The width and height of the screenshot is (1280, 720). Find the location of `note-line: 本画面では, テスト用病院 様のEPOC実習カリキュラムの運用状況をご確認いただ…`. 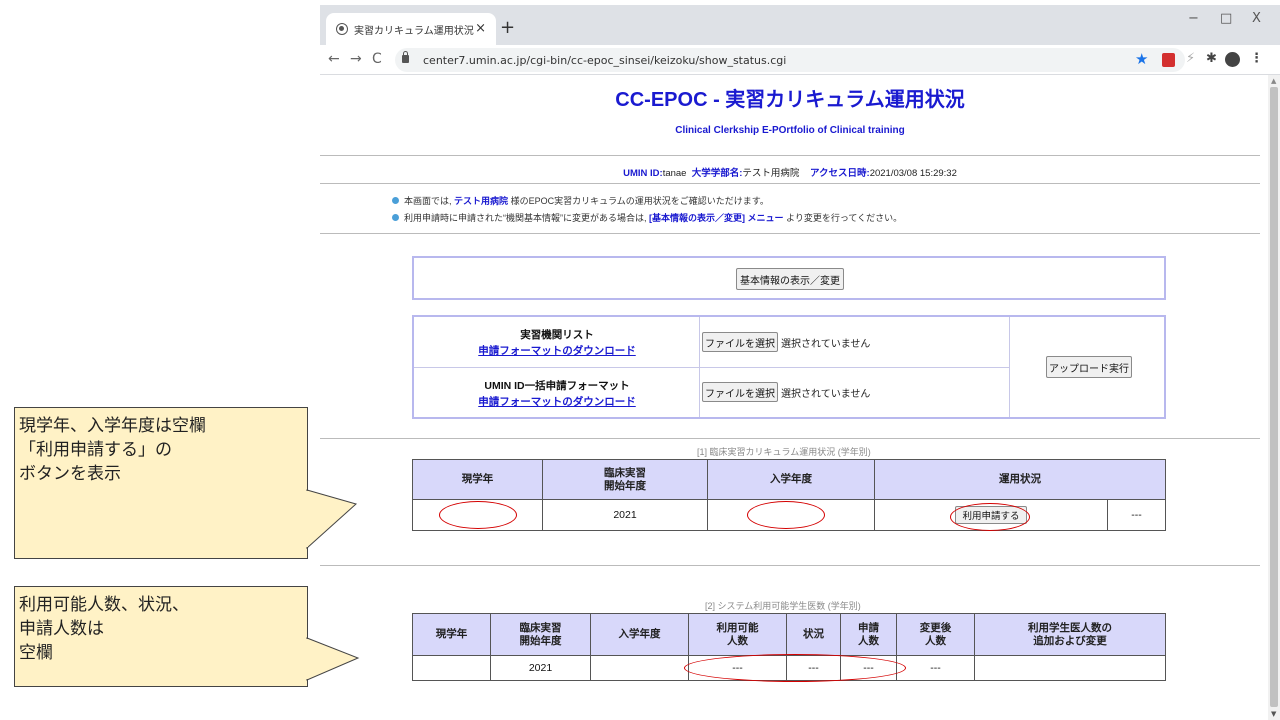

note-line: 本画面では, テスト用病院 様のEPOC実習カリキュラムの運用状況をご確認いただ… is located at coordinates (647, 201).